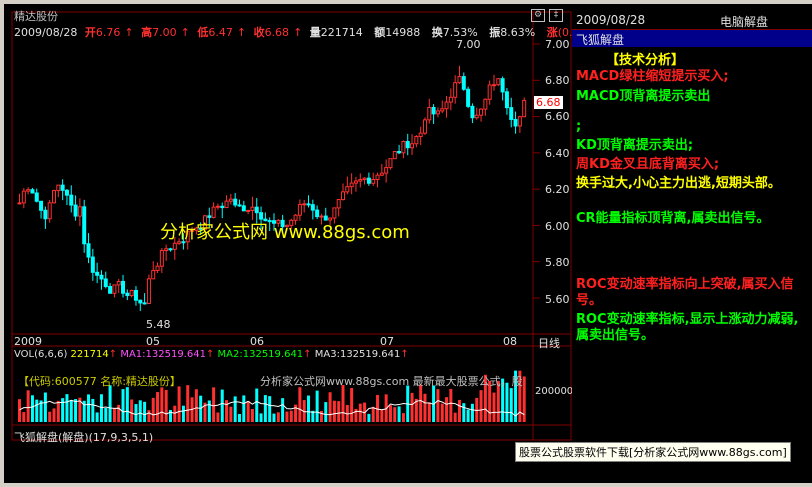 Image resolution: width=812 pixels, height=487 pixels. Describe the element at coordinates (260, 354) in the screenshot. I see `vol-ma2: MA2:132519.641` at that location.